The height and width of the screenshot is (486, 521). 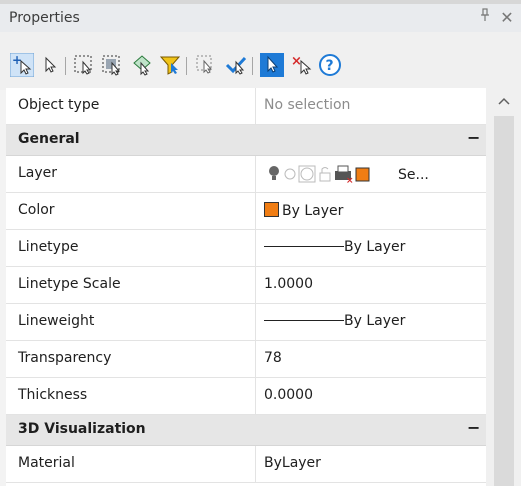 I want to click on row-material: Material ByLayer, so click(x=246, y=464).